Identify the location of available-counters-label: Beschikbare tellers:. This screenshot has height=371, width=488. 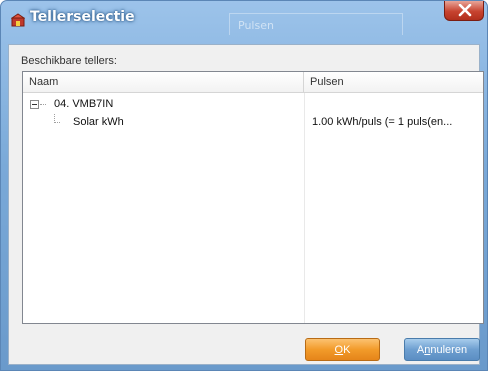
(69, 61).